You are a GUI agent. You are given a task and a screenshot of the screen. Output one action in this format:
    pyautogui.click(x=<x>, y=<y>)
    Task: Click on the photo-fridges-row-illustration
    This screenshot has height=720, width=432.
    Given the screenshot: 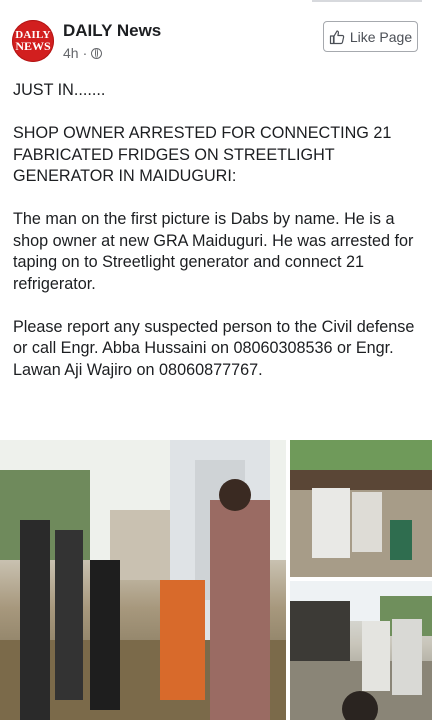 What is the action you would take?
    pyautogui.click(x=361, y=650)
    